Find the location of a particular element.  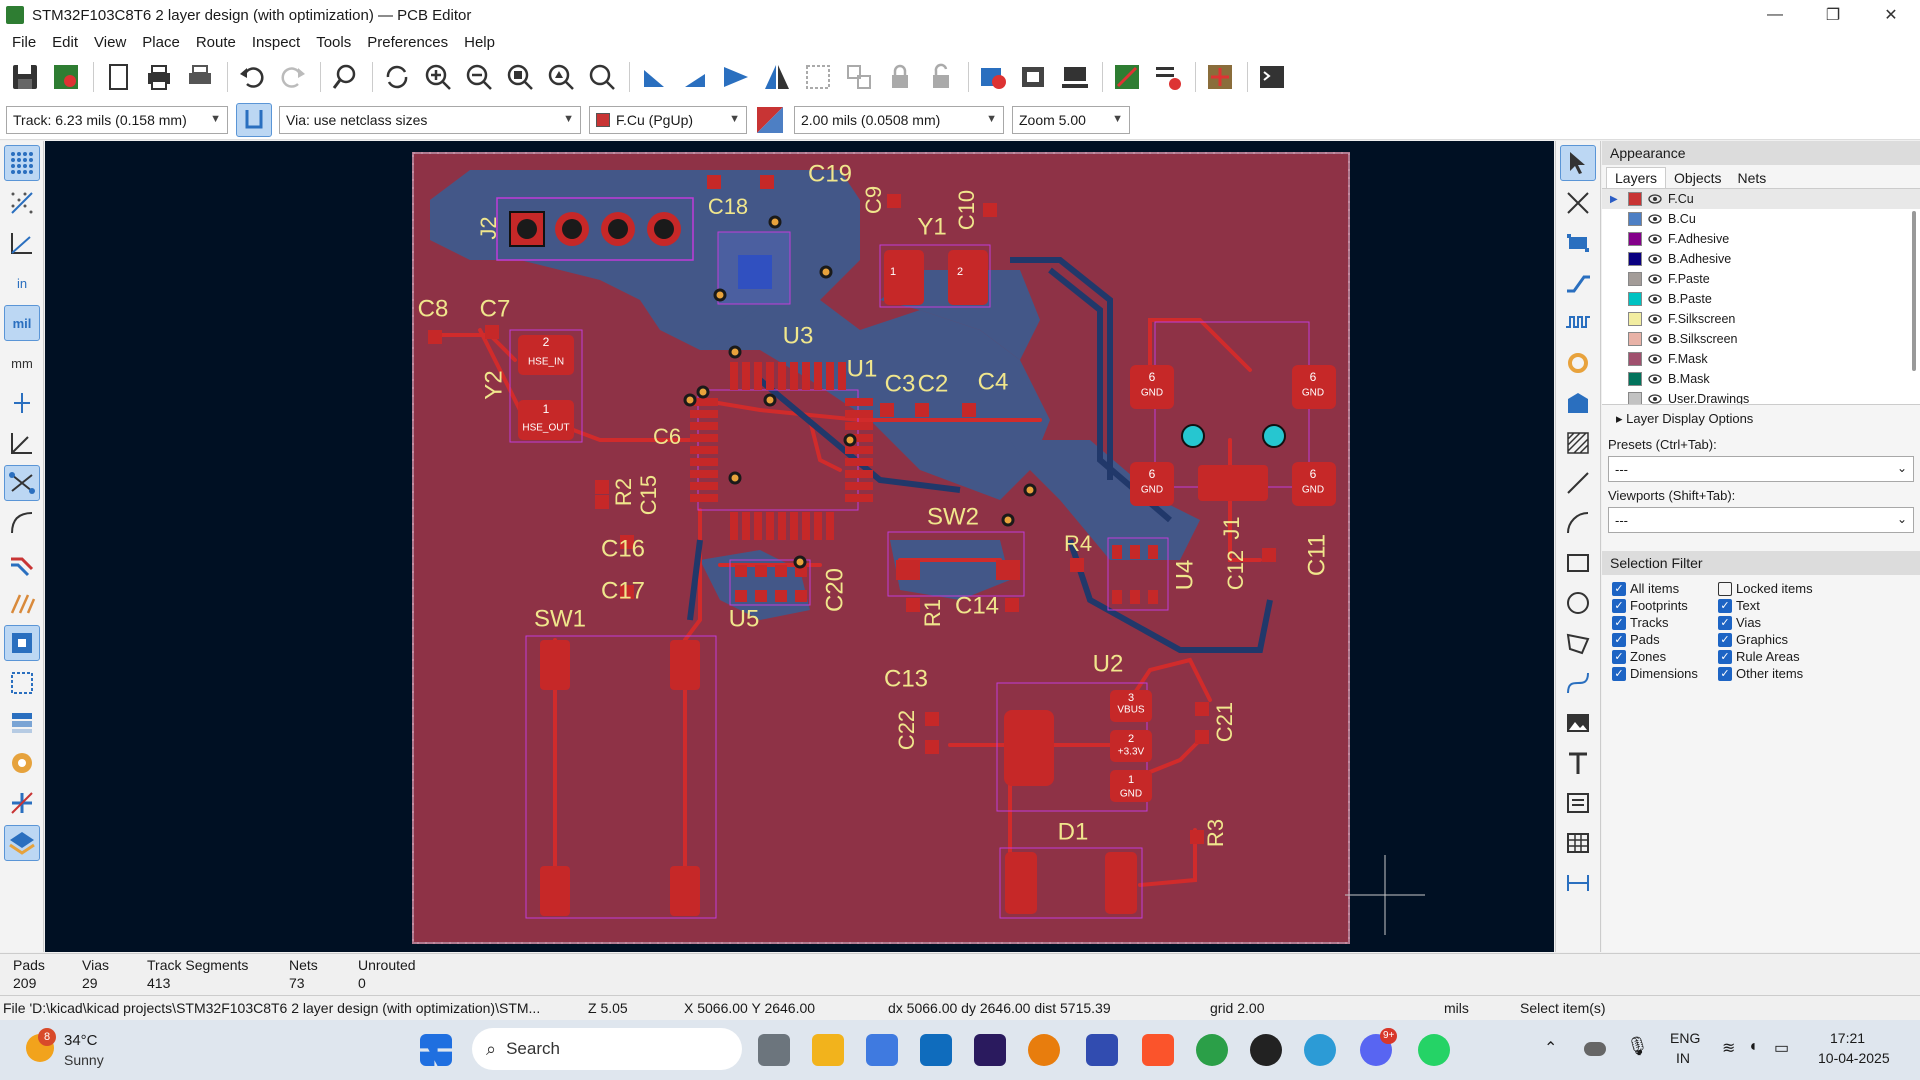

language-region: IN is located at coordinates (1683, 1058).